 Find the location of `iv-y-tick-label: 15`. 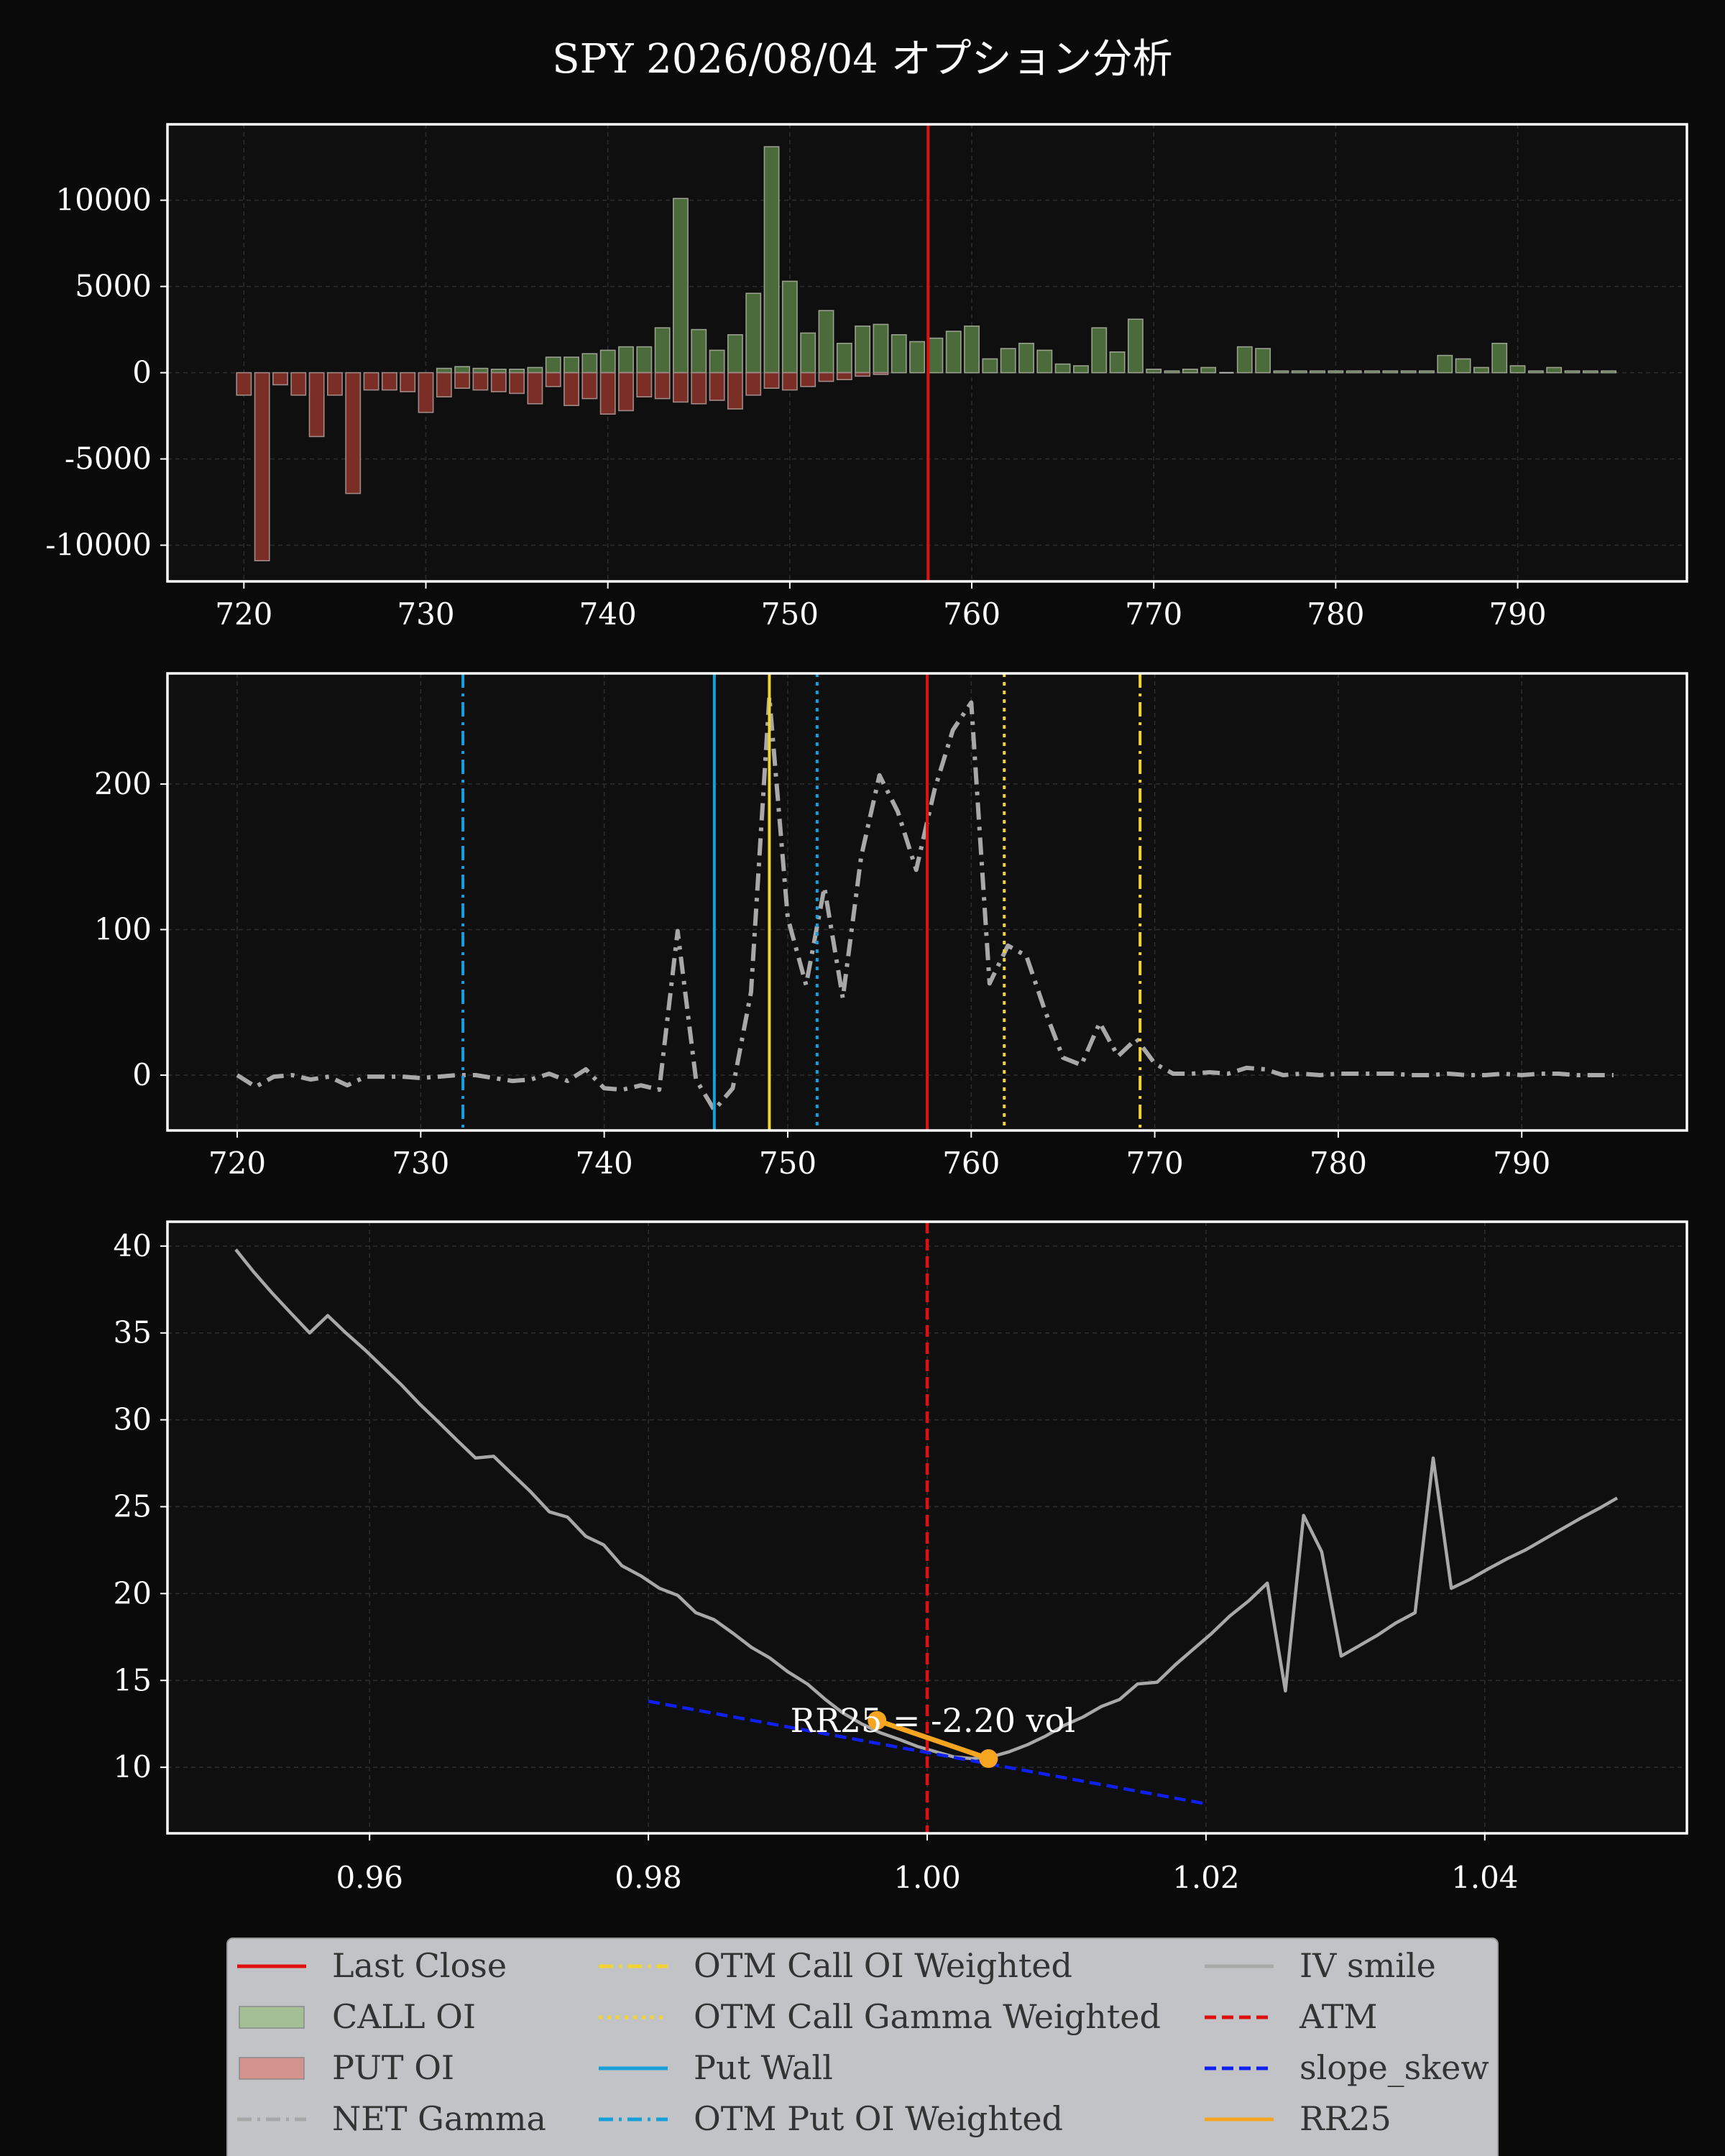

iv-y-tick-label: 15 is located at coordinates (133, 1679).